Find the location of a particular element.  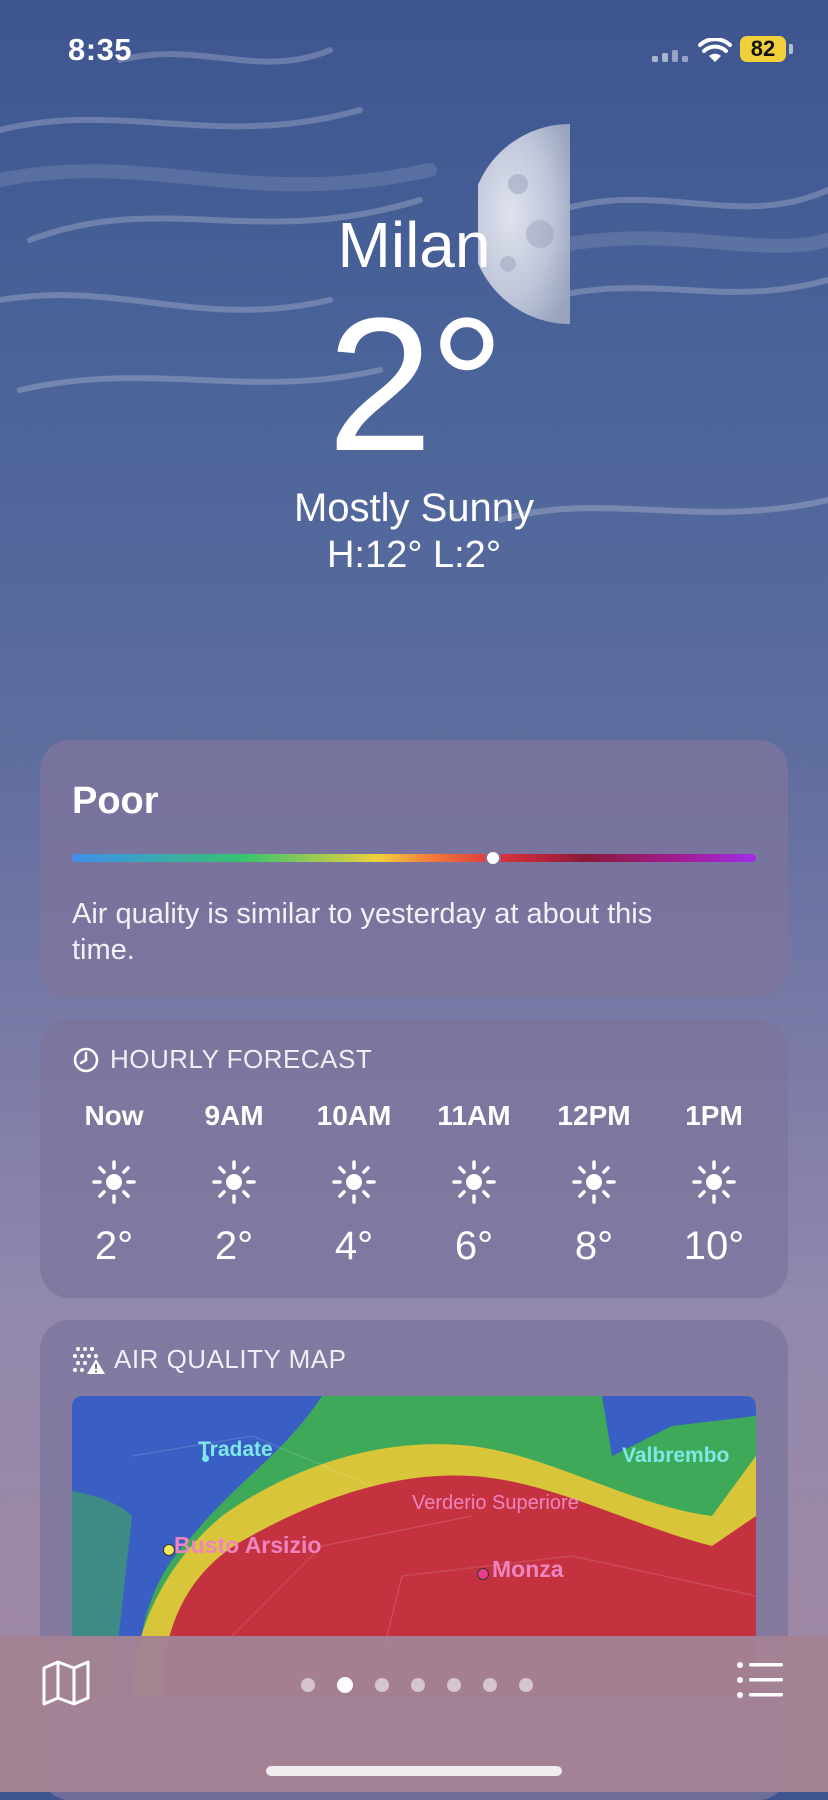

air-quality-scale-bar is located at coordinates (414, 858).